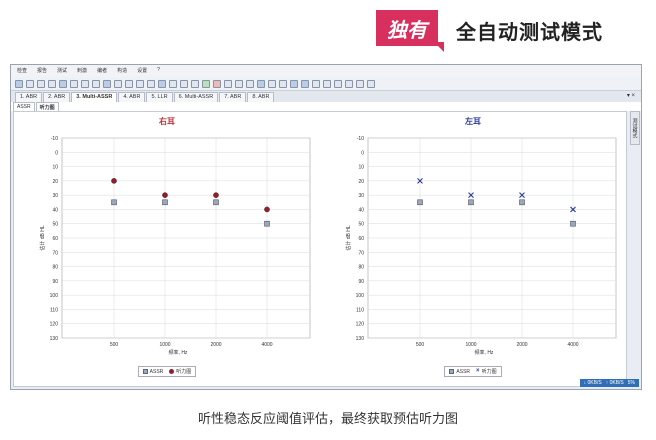 The height and width of the screenshot is (440, 656). Describe the element at coordinates (521, 345) in the screenshot. I see `x-tick-label: 2000` at that location.